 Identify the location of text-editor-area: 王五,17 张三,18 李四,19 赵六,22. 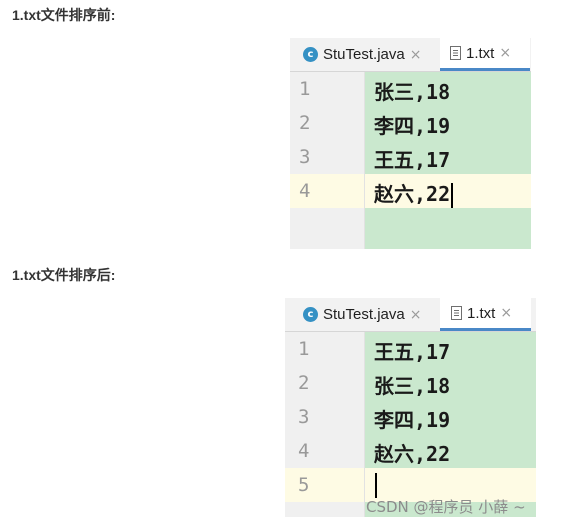
(450, 424).